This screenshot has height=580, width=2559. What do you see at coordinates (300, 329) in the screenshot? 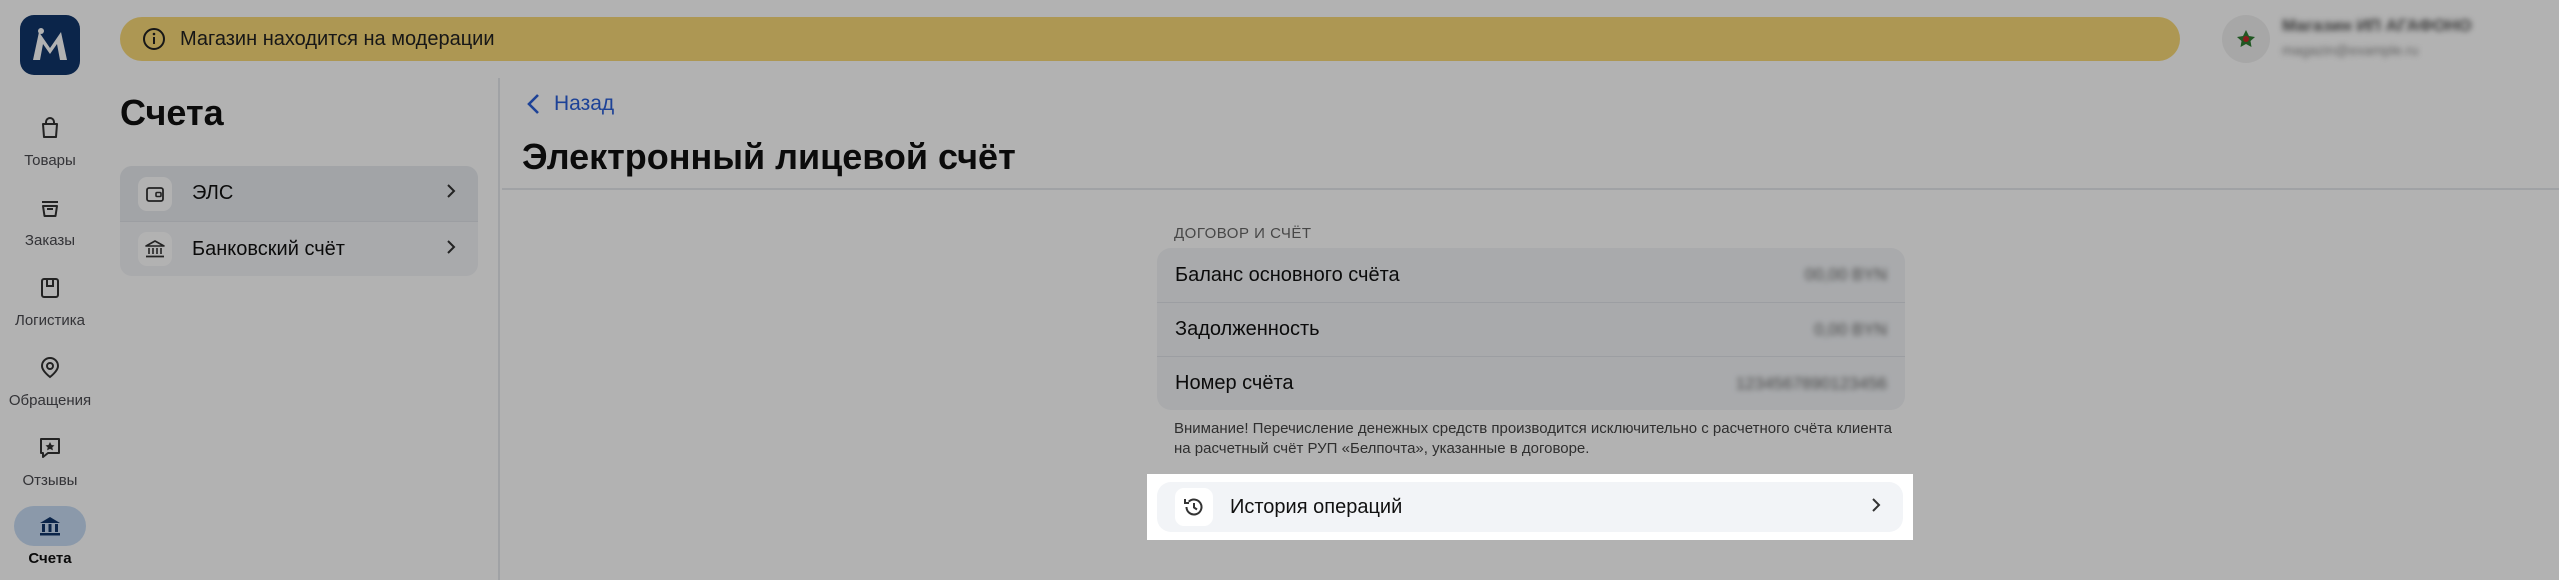
I see `accounts-panel: Счета ЭЛС Банковский счёт` at bounding box center [300, 329].